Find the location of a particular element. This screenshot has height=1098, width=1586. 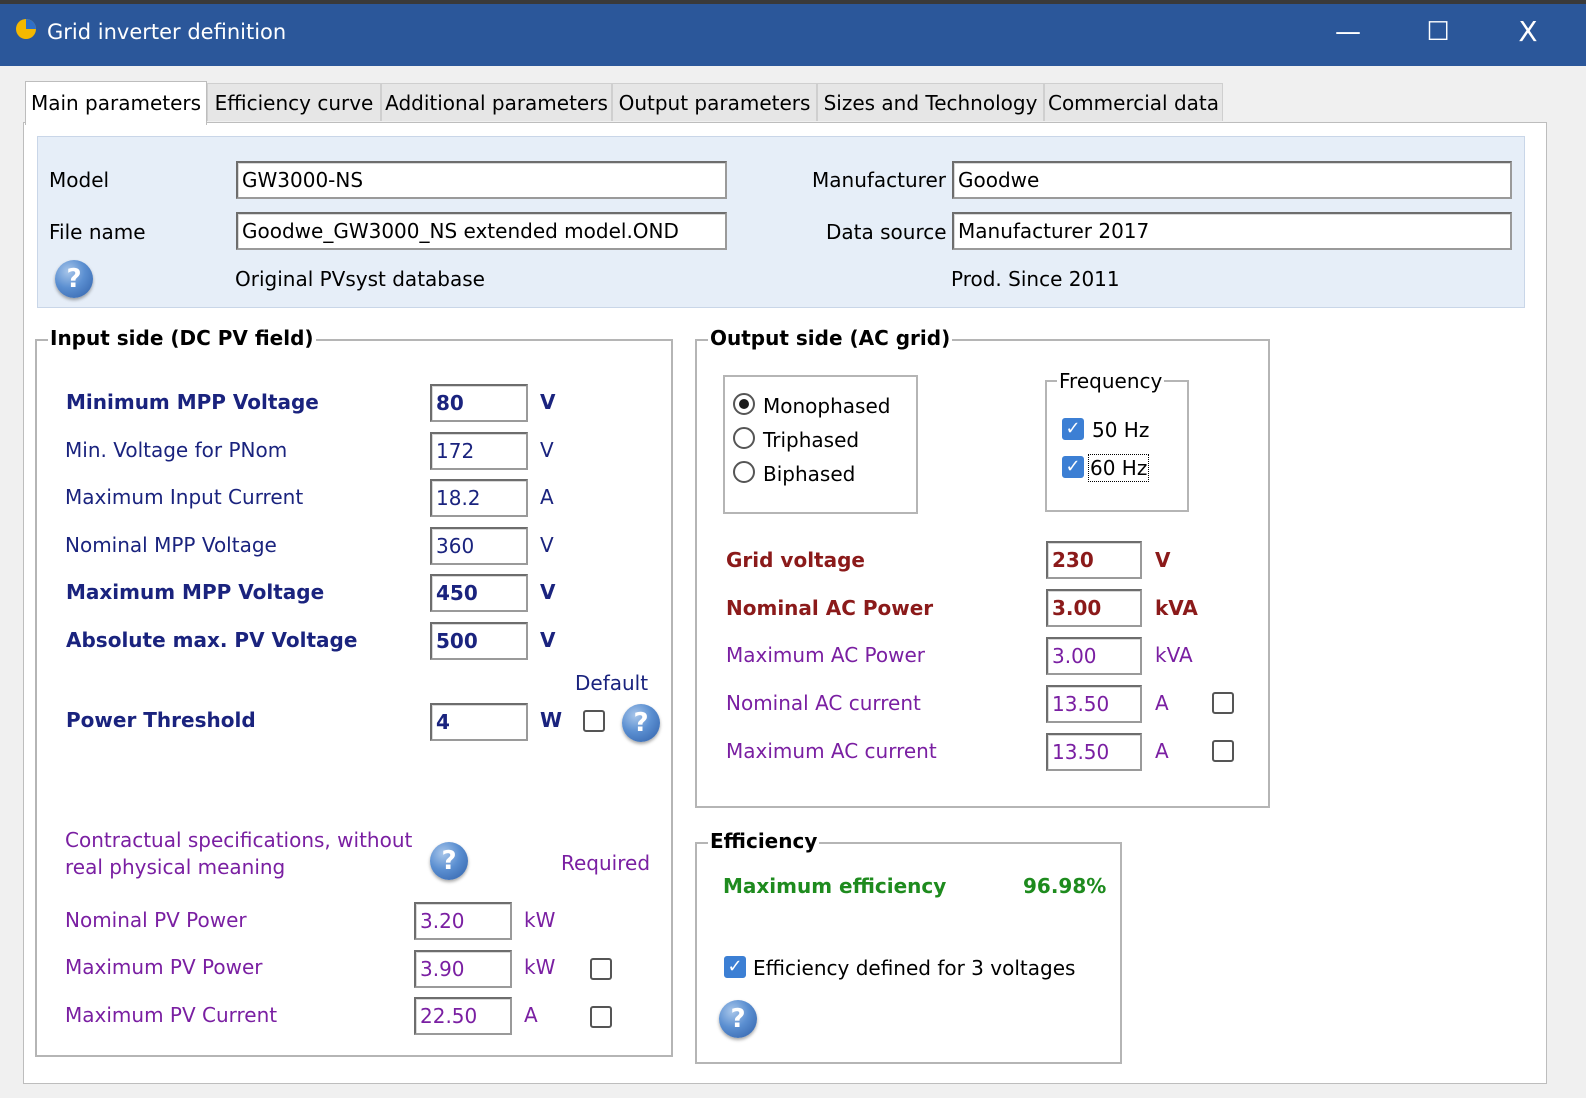

abs-max-pv-voltage-unit: V is located at coordinates (548, 640).